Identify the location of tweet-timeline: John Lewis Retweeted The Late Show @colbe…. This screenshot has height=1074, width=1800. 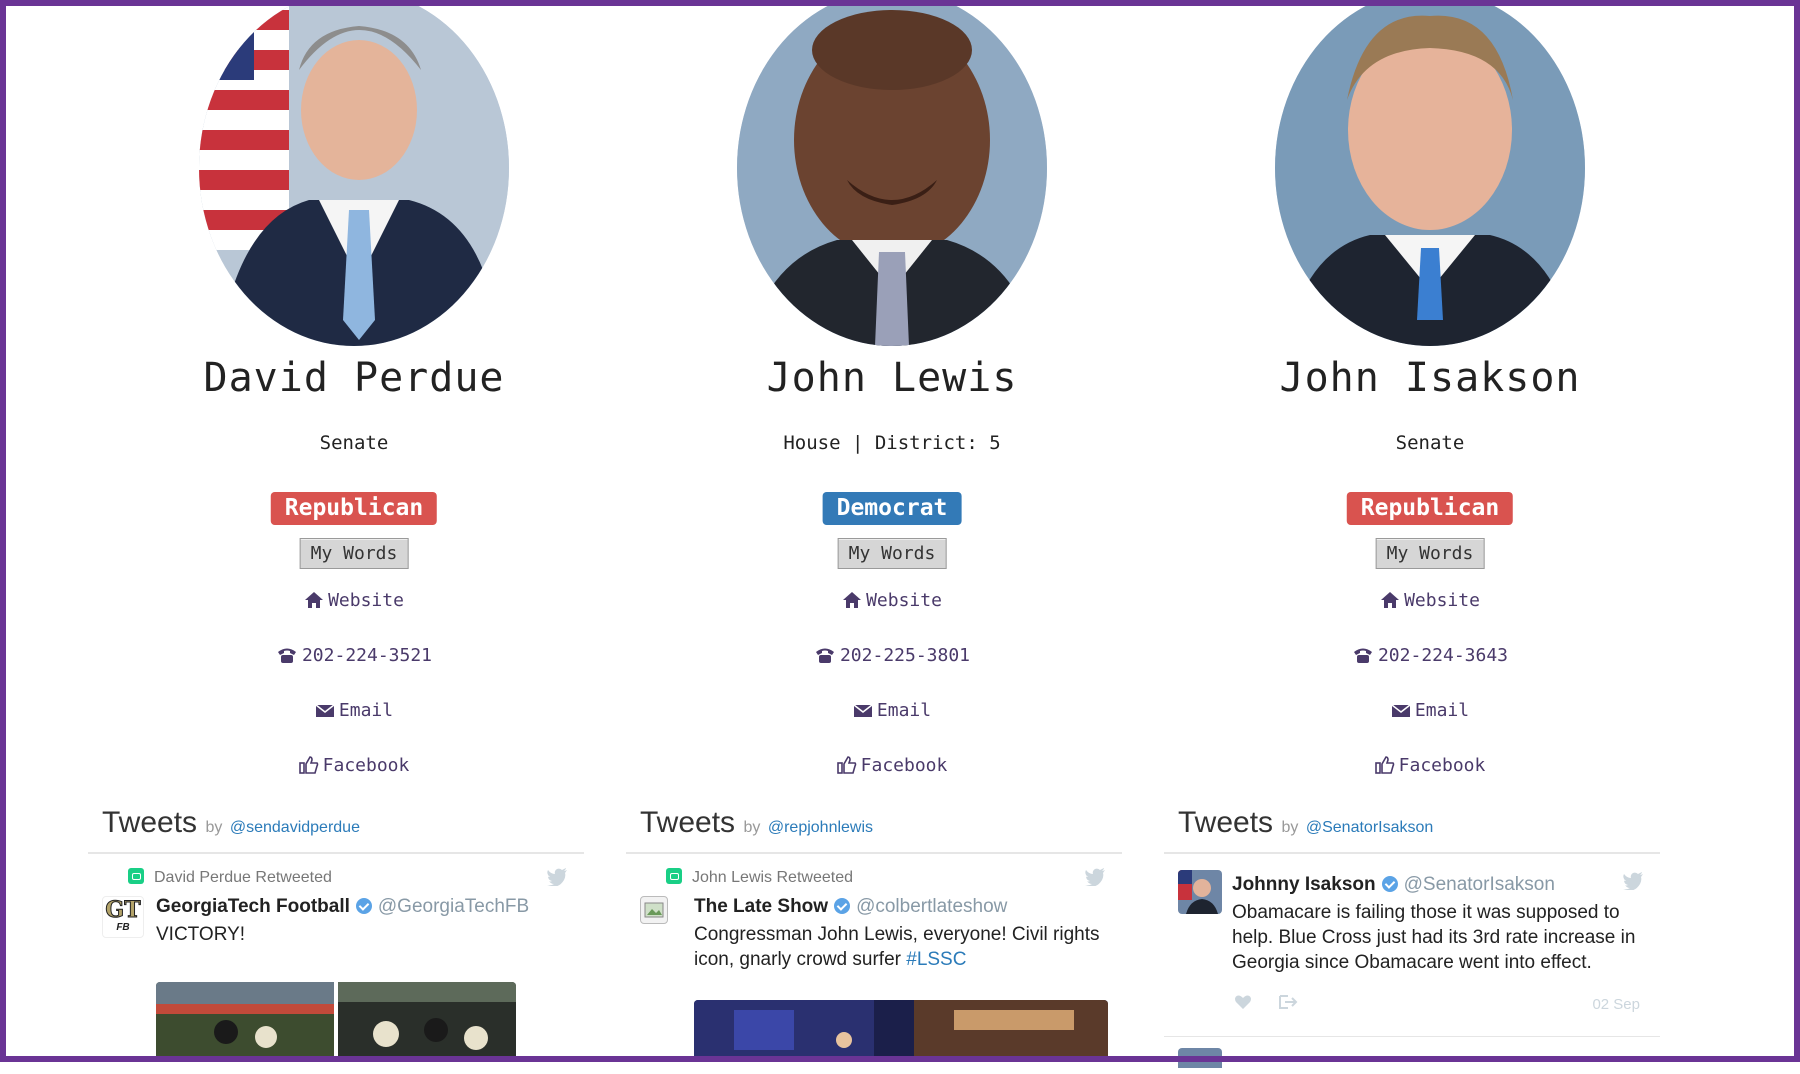
(874, 963).